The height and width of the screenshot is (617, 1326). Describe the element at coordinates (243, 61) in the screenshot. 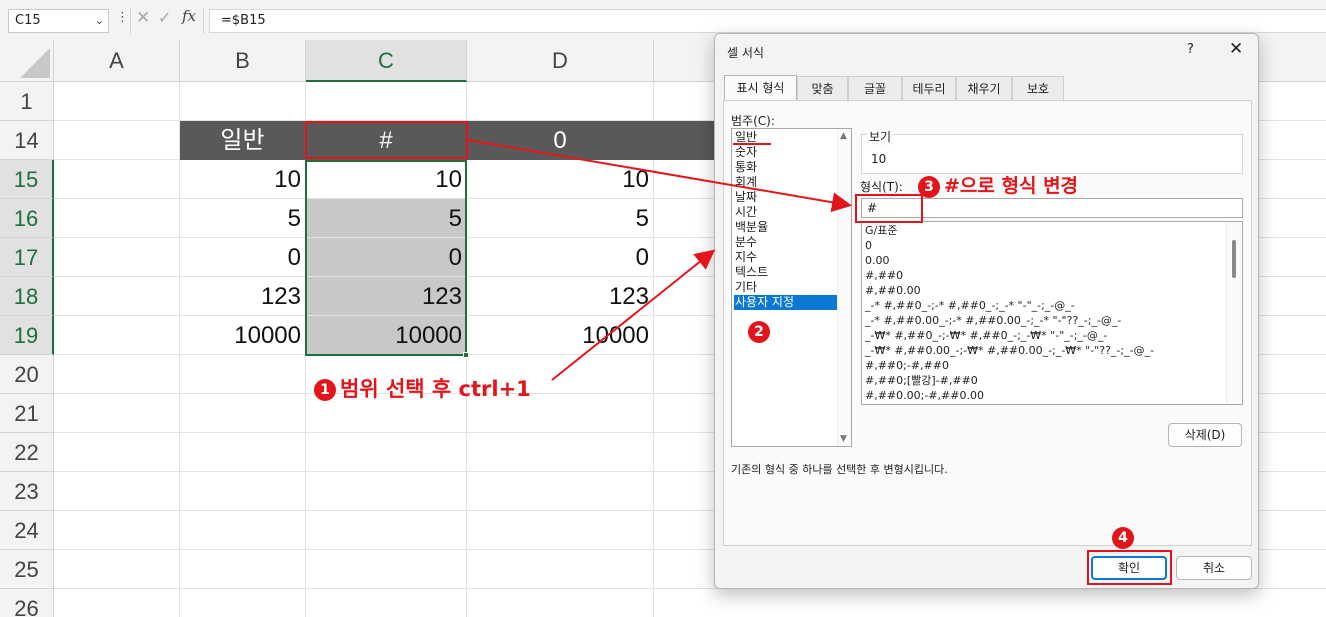

I see `column-header-b: B` at that location.